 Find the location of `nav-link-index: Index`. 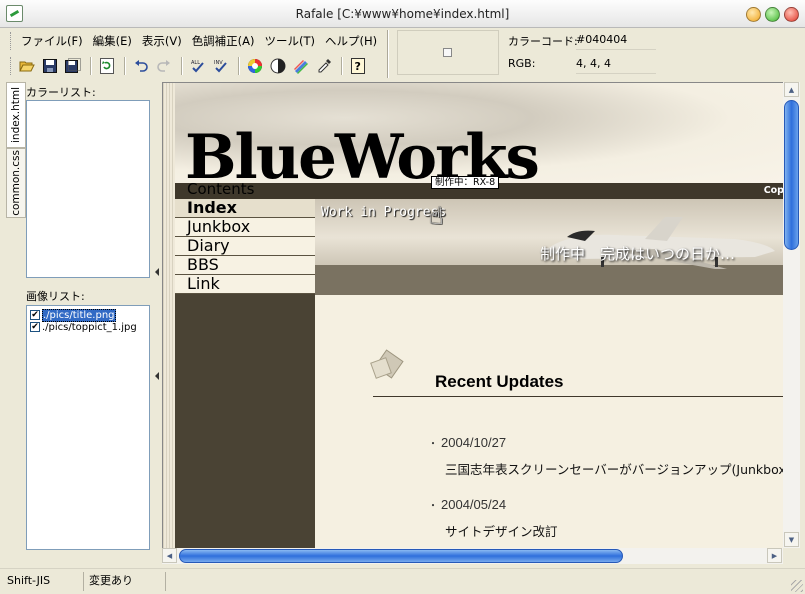

nav-link-index: Index is located at coordinates (245, 208).